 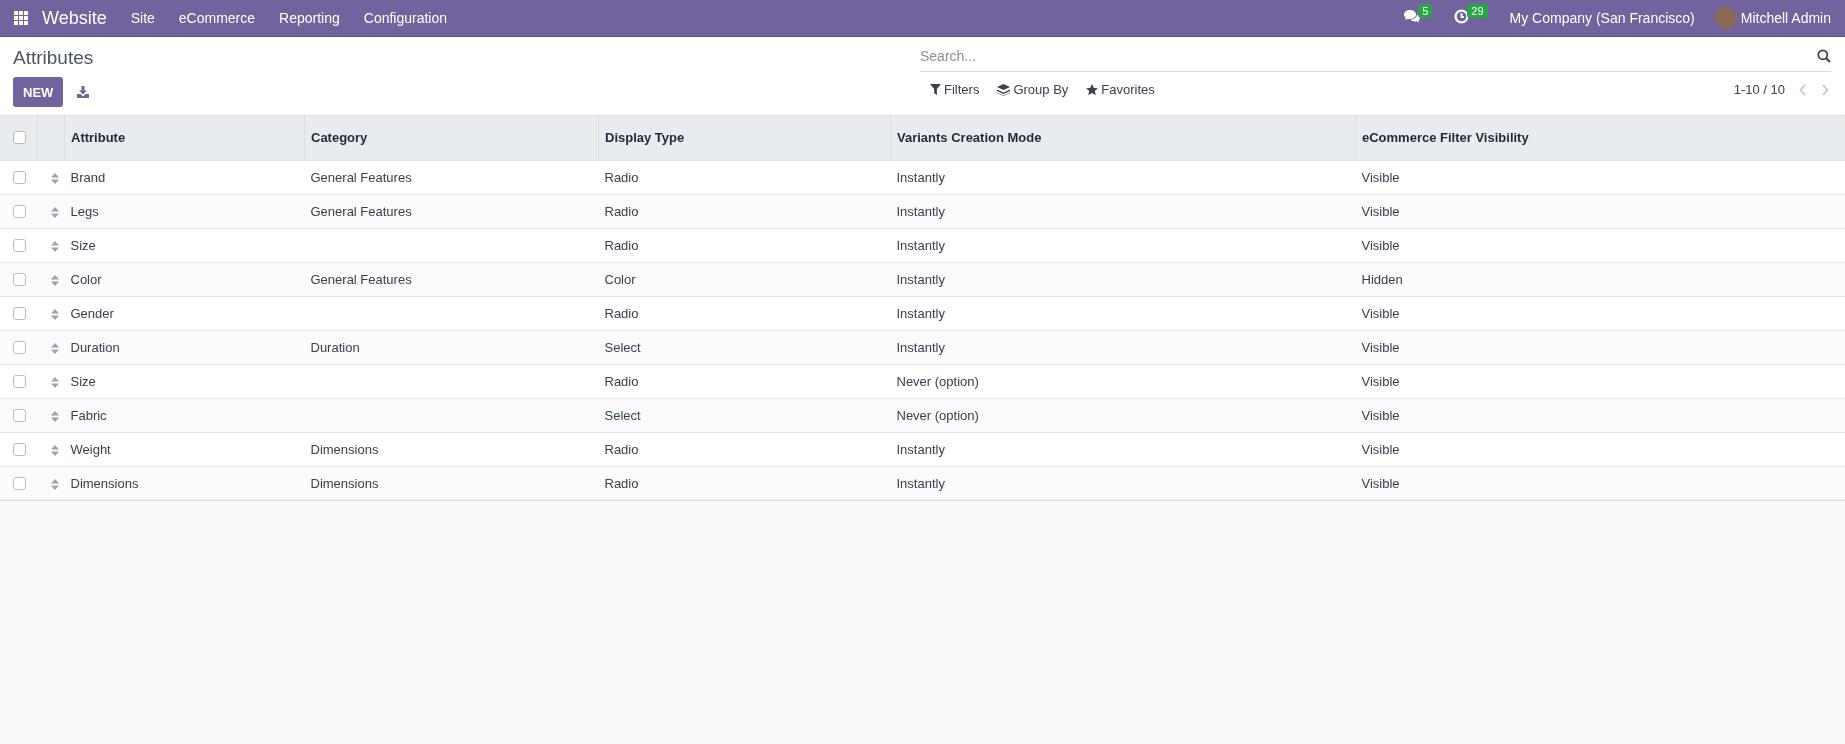 What do you see at coordinates (1785, 18) in the screenshot?
I see `user-menu: Mitchell Admin` at bounding box center [1785, 18].